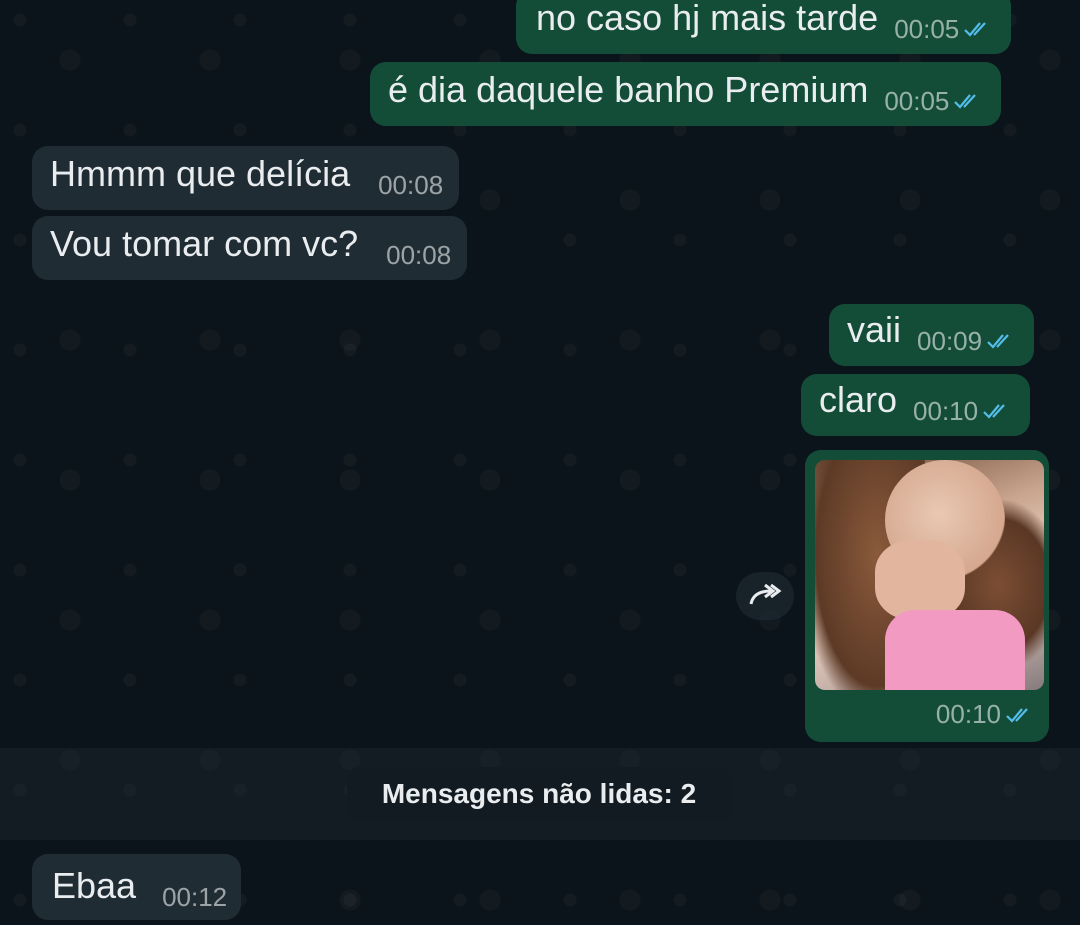 This screenshot has width=1080, height=925. I want to click on incoming-message: Ebaa 00:12, so click(137, 887).